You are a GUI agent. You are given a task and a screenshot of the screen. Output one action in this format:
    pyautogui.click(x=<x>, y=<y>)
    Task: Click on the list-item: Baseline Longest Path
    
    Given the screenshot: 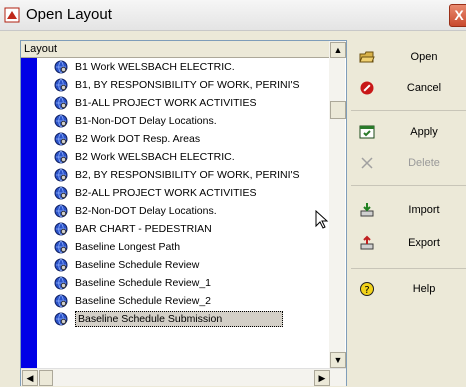 What is the action you would take?
    pyautogui.click(x=183, y=247)
    